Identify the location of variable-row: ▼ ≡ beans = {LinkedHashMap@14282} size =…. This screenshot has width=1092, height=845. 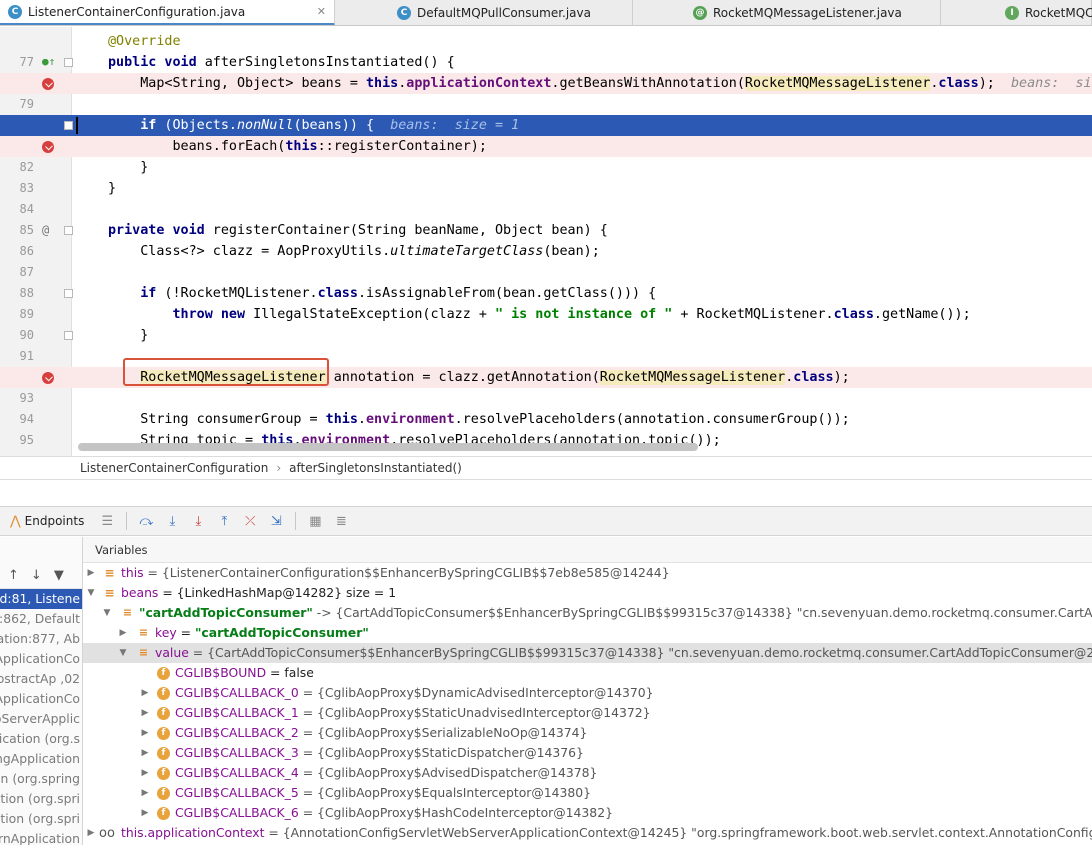
(587, 593).